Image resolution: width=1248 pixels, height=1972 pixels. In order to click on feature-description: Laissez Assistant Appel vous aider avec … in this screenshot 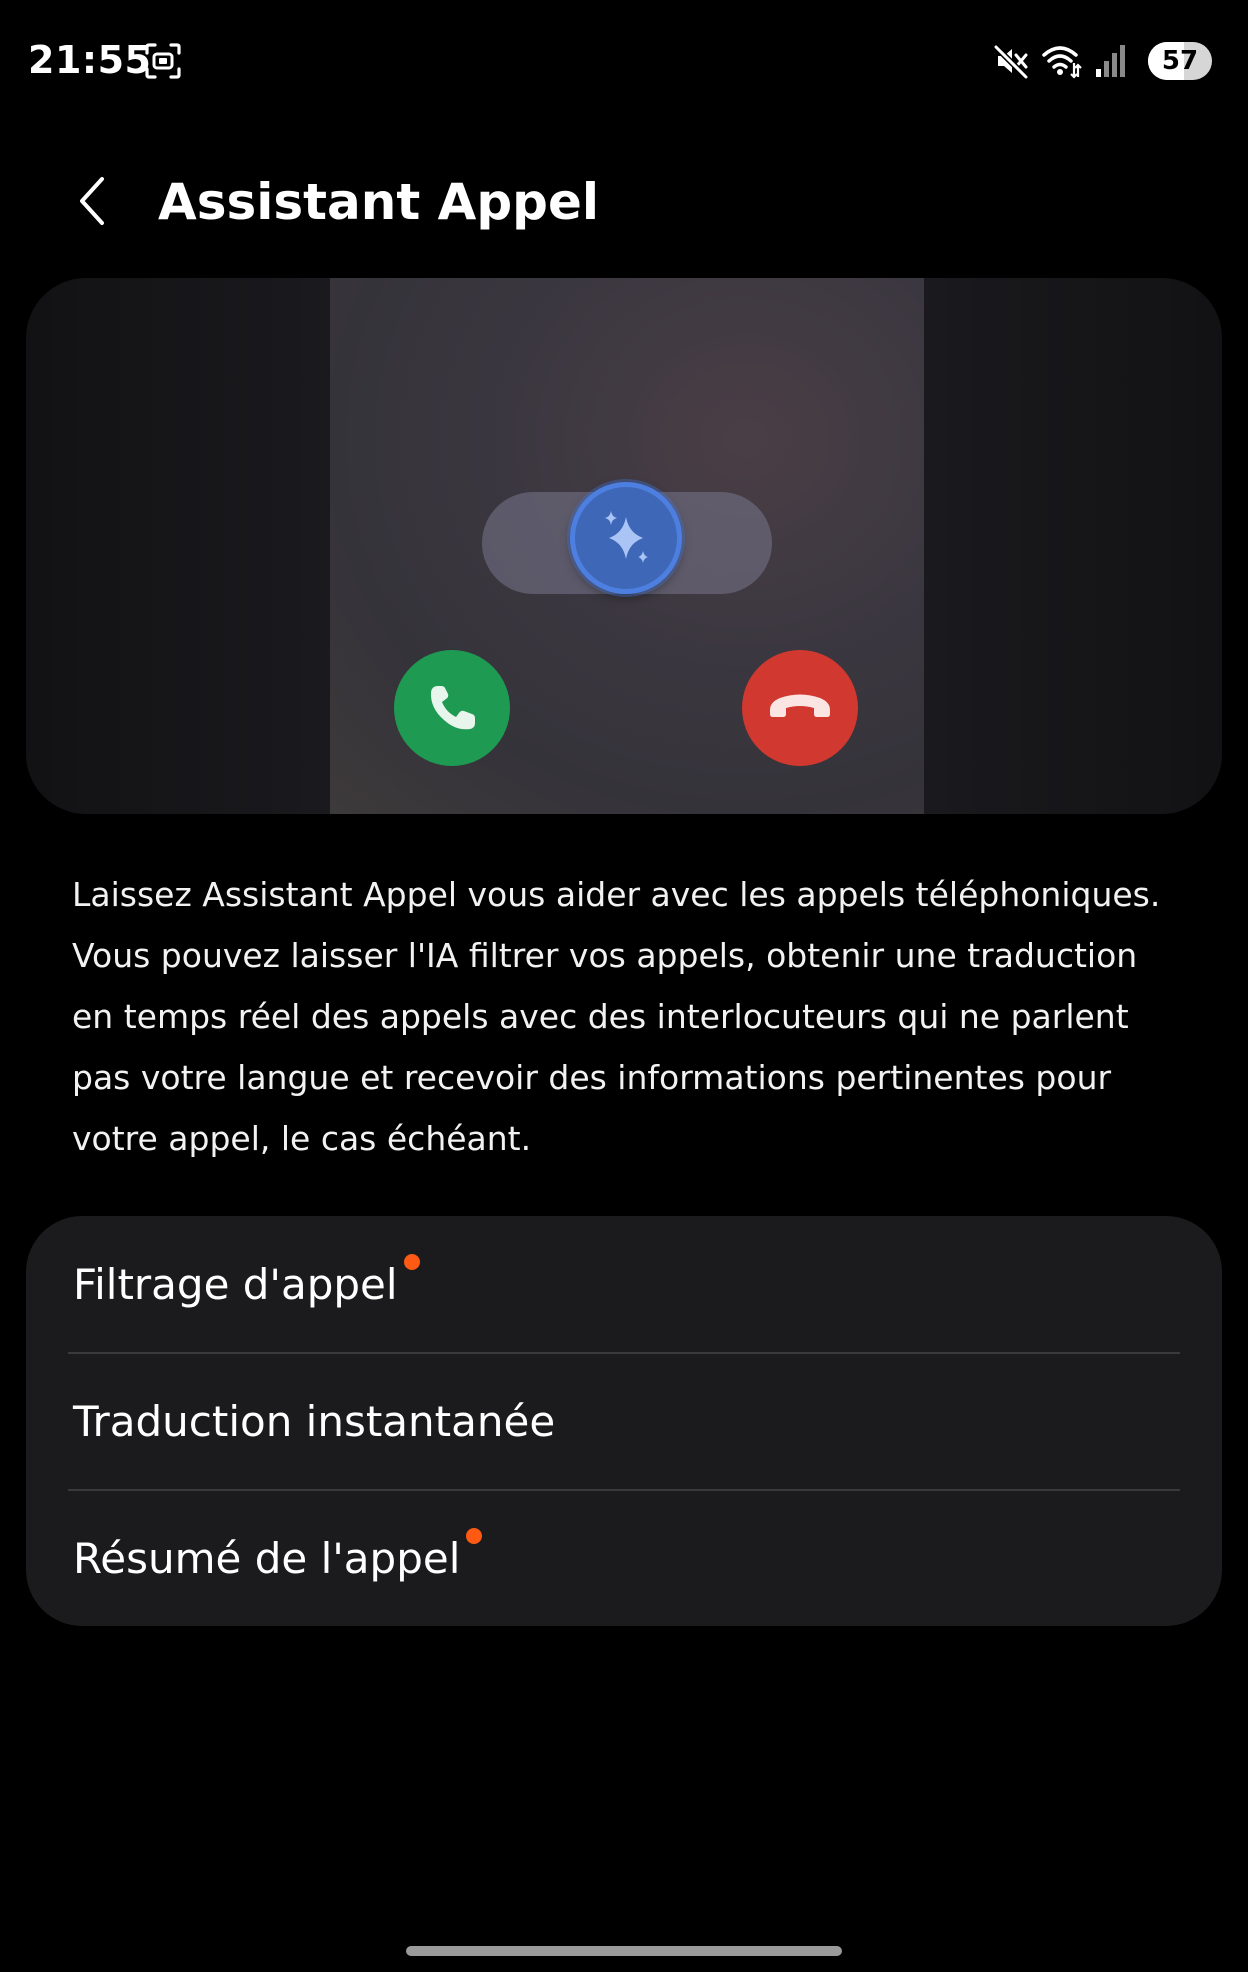, I will do `click(616, 1016)`.